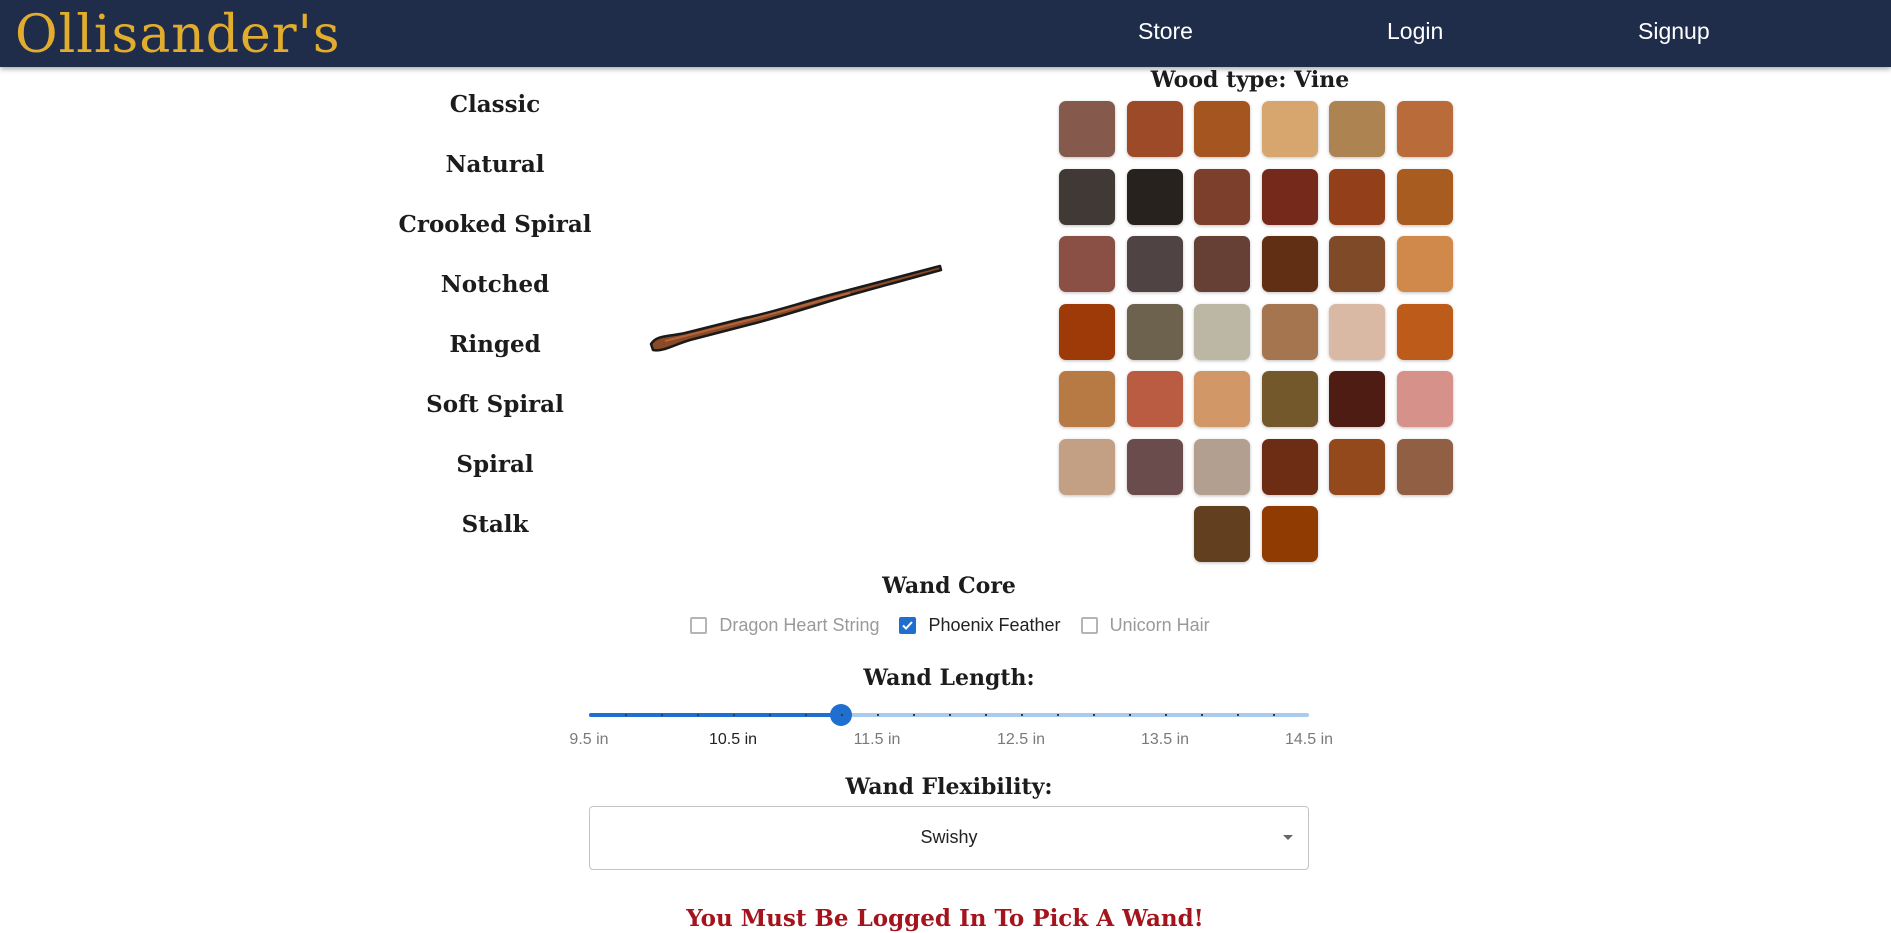 The height and width of the screenshot is (933, 1891). What do you see at coordinates (589, 739) in the screenshot?
I see `slider-mark-label: 9.5 in` at bounding box center [589, 739].